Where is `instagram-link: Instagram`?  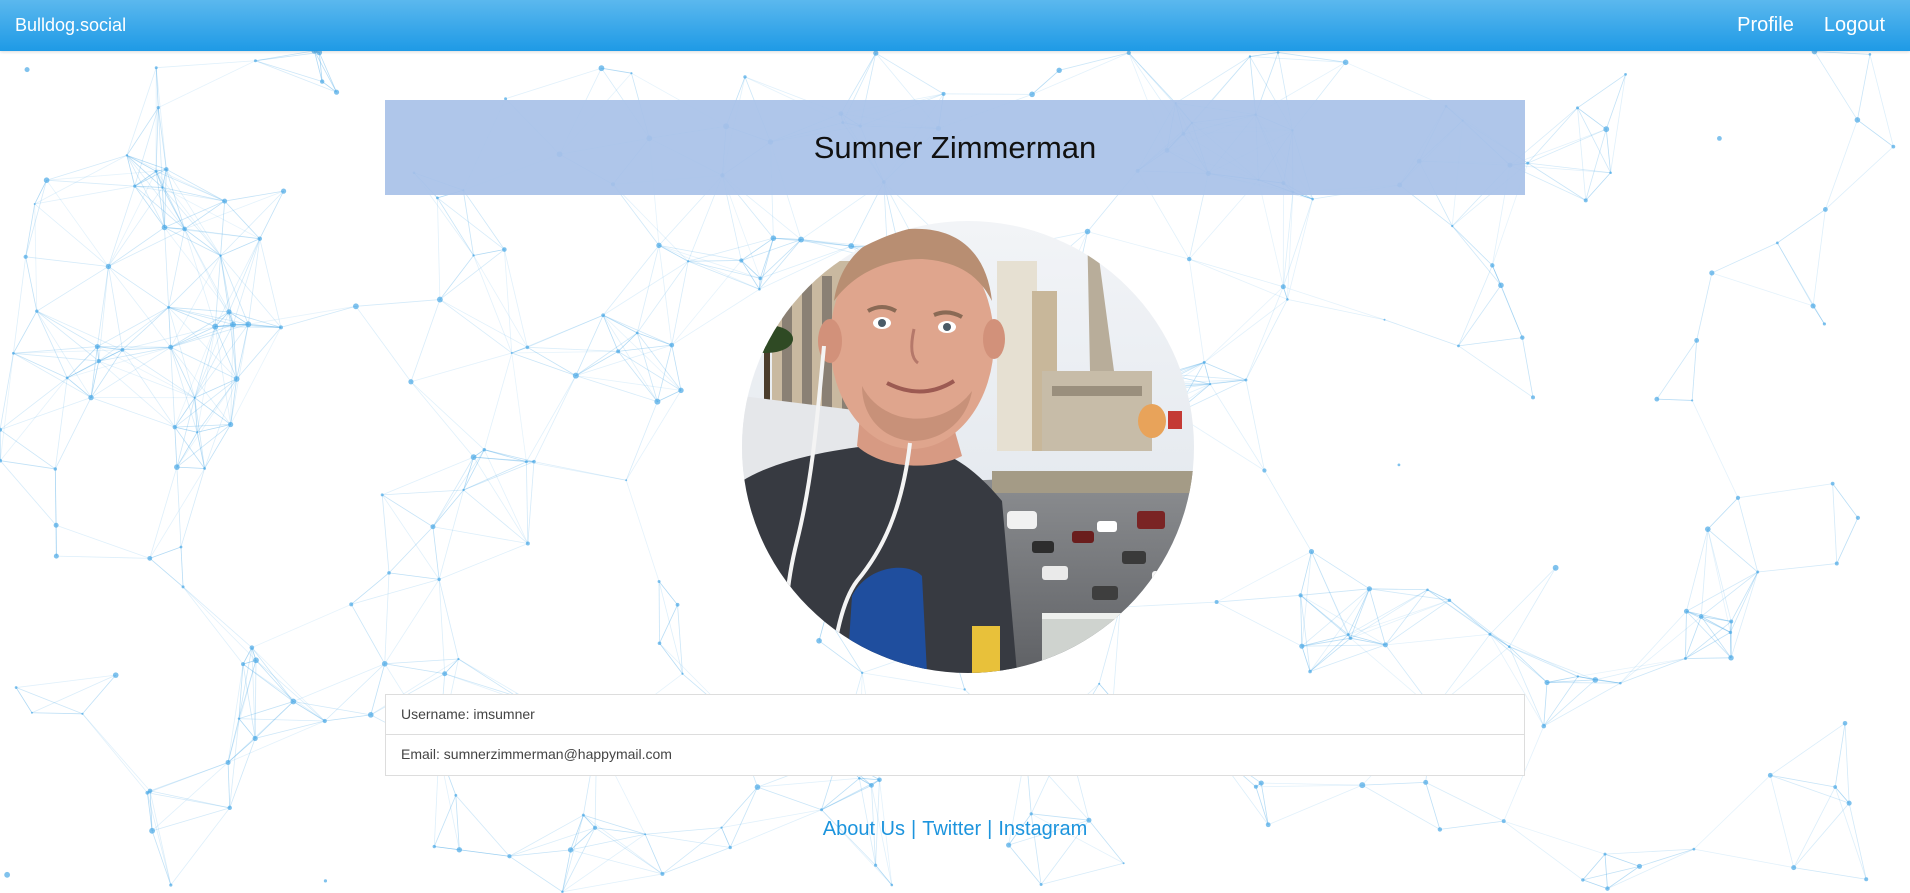
instagram-link: Instagram is located at coordinates (1042, 829).